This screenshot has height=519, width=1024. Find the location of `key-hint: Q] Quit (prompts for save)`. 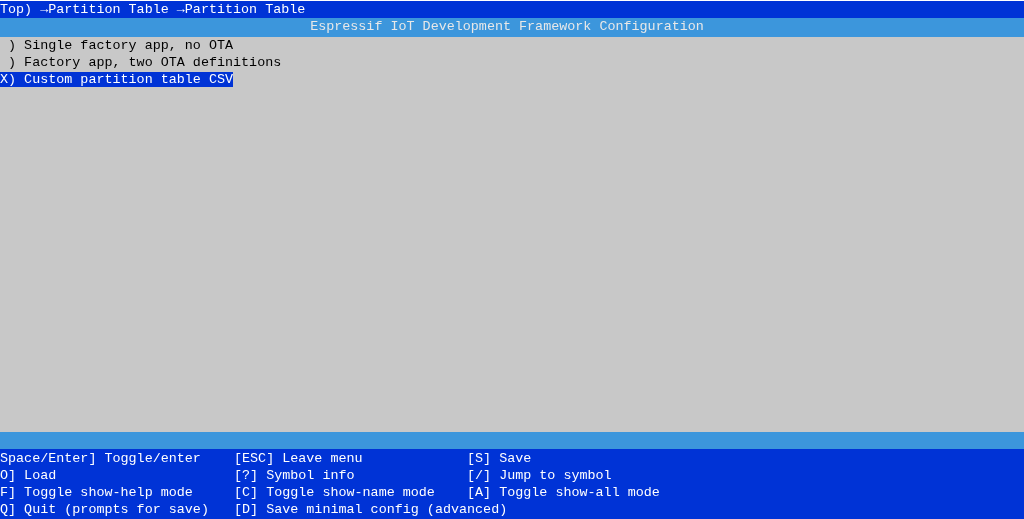

key-hint: Q] Quit (prompts for save) is located at coordinates (104, 509).